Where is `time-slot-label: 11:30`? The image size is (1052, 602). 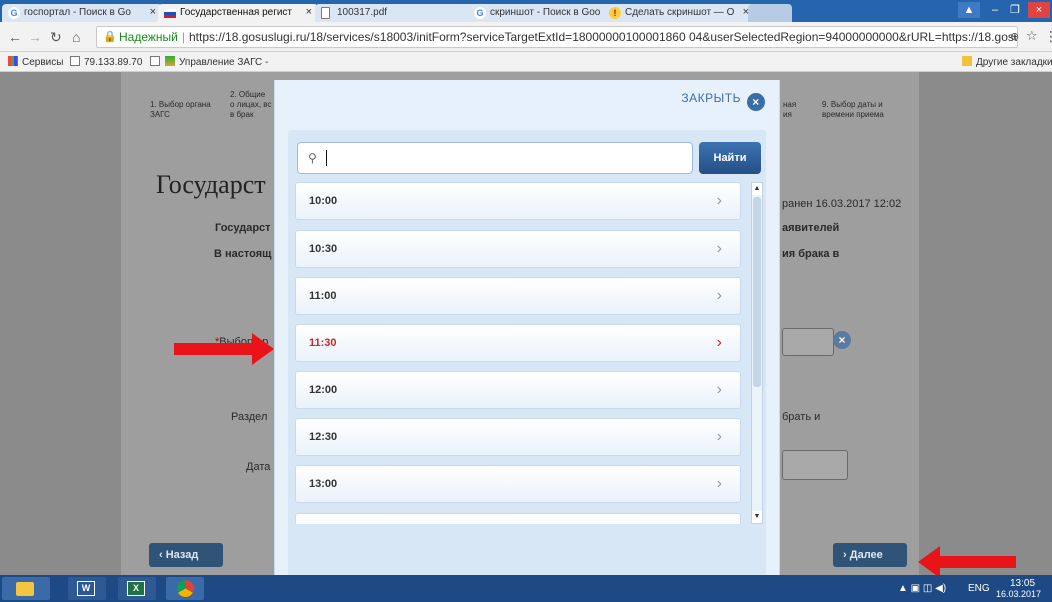 time-slot-label: 11:30 is located at coordinates (323, 343).